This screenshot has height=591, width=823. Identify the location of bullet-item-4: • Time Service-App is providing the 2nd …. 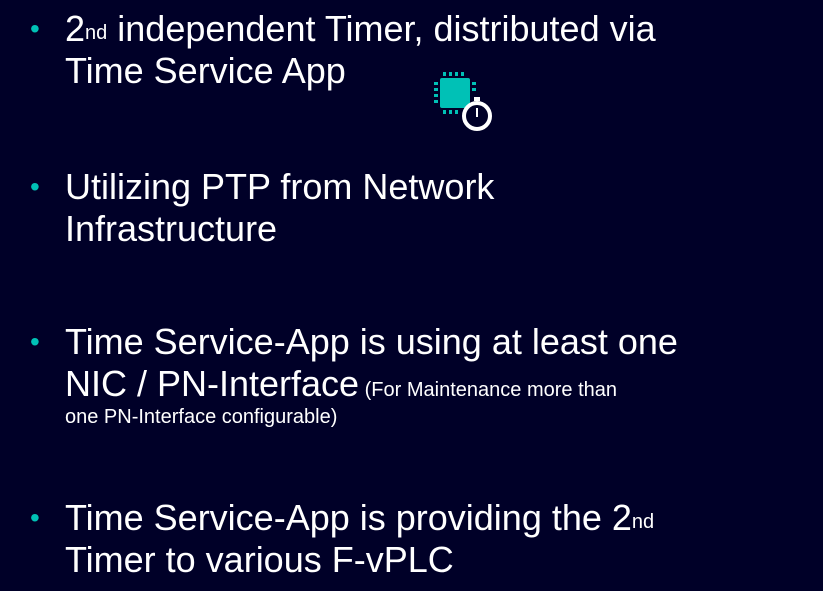
(411, 539).